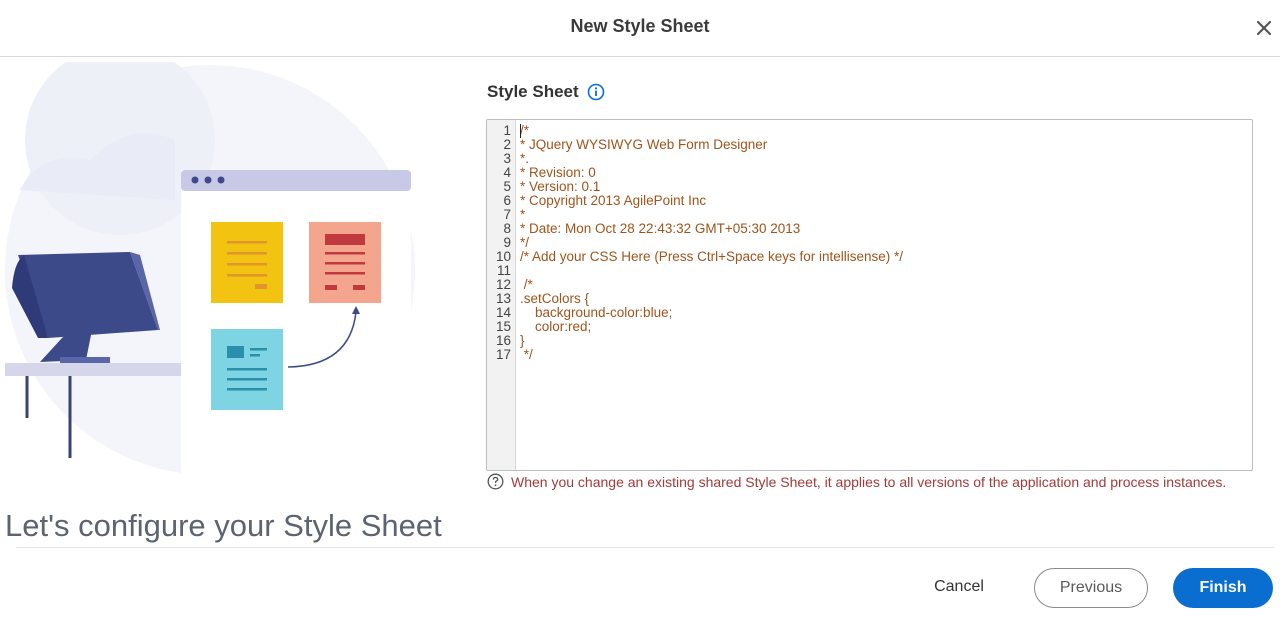  I want to click on code-line: background-color:blue;, so click(596, 312).